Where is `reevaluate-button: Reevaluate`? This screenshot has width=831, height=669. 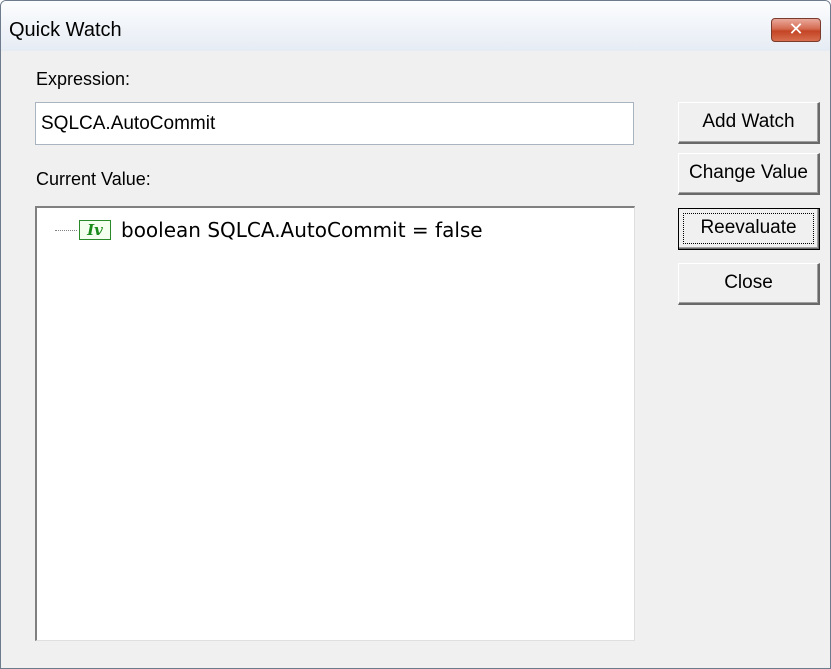
reevaluate-button: Reevaluate is located at coordinates (749, 229).